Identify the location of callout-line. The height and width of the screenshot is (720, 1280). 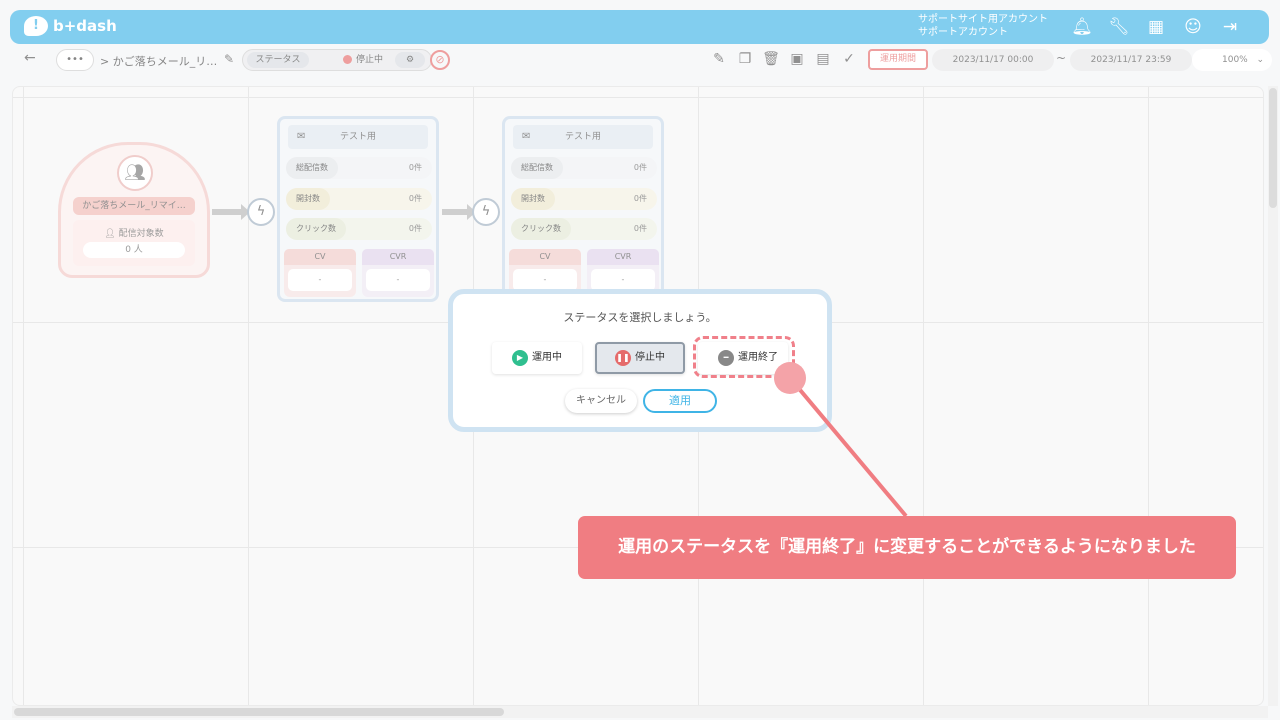
(848, 447).